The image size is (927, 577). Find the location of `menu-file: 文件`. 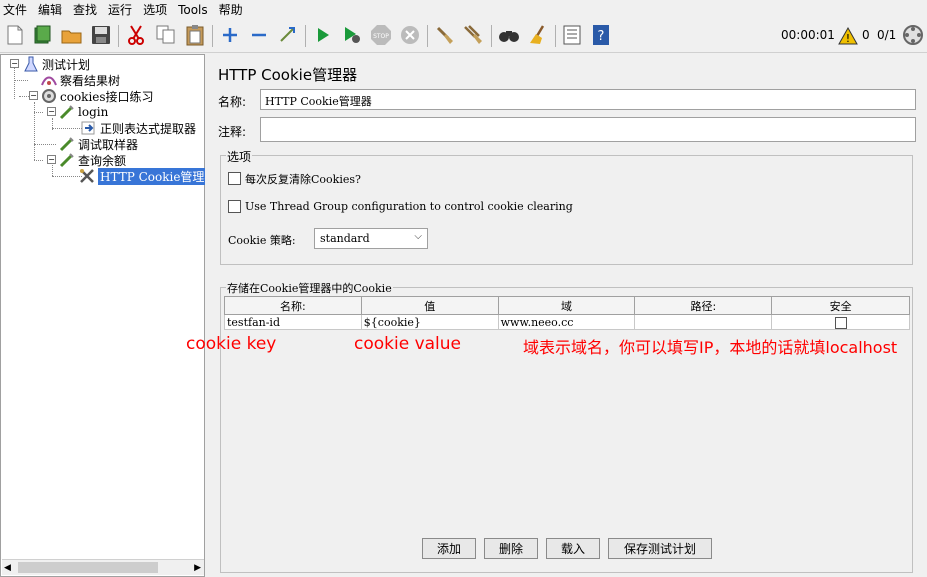

menu-file: 文件 is located at coordinates (15, 9).